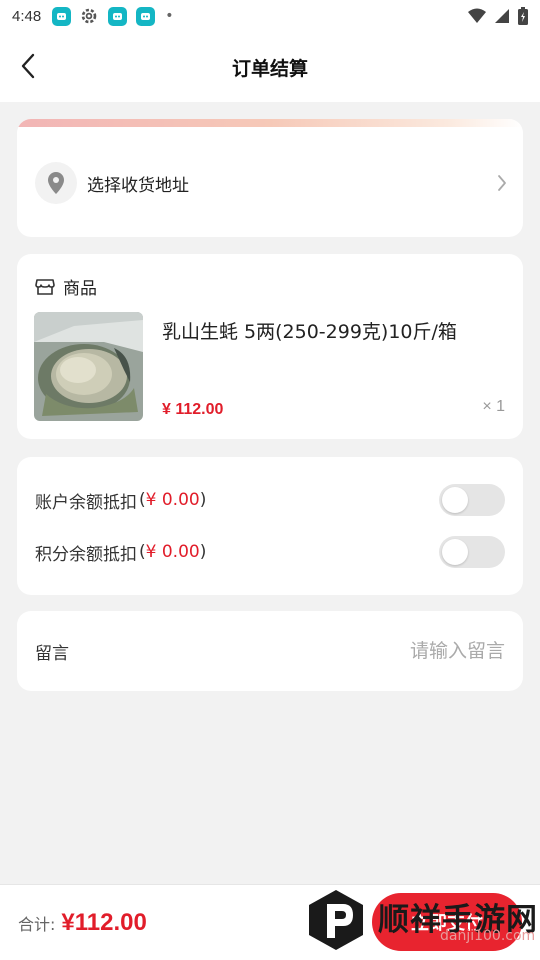 The height and width of the screenshot is (960, 540). I want to click on back-button, so click(28, 66).